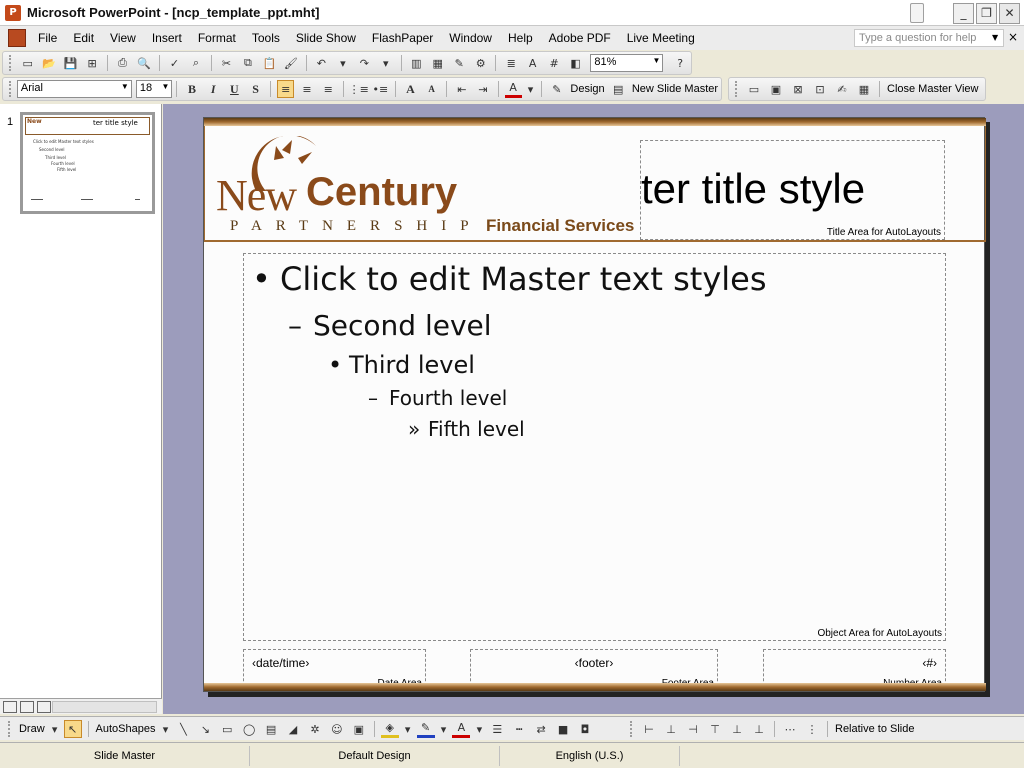 The width and height of the screenshot is (1024, 768). What do you see at coordinates (425, 729) in the screenshot?
I see `line-color-icon: ✎` at bounding box center [425, 729].